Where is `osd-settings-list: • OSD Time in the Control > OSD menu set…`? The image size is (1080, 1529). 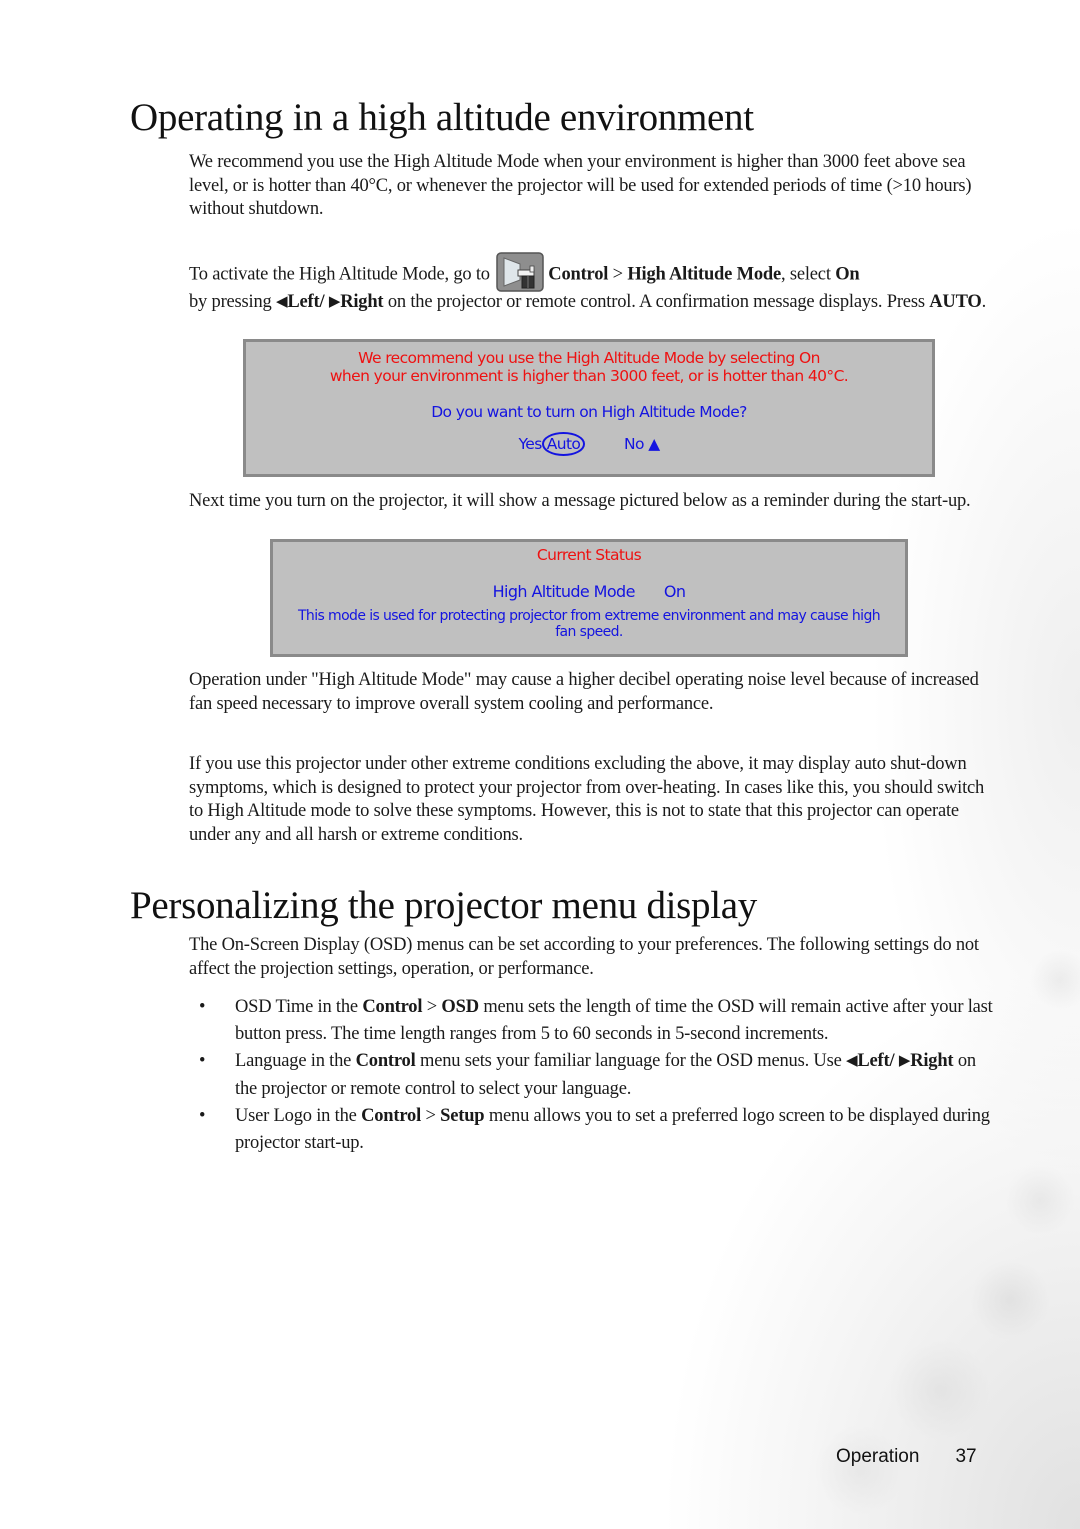
osd-settings-list: • OSD Time in the Control > OSD menu set… is located at coordinates (594, 1075).